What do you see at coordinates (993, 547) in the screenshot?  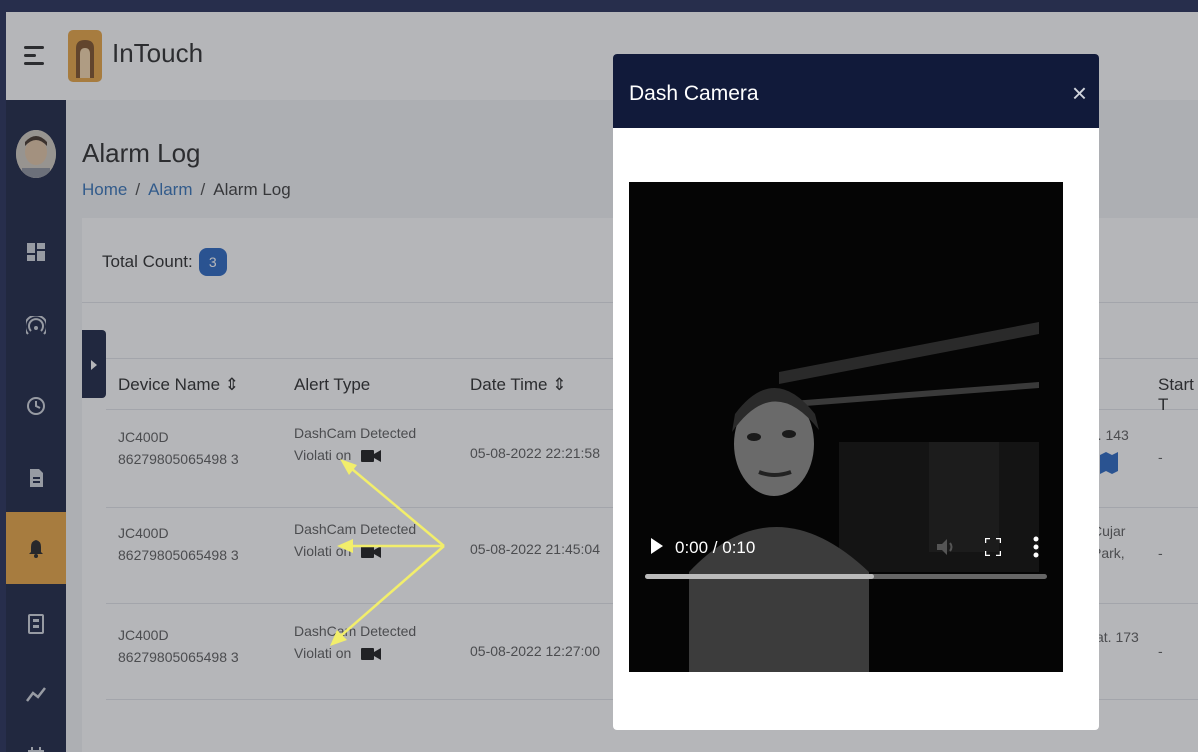 I see `fullscreen-icon` at bounding box center [993, 547].